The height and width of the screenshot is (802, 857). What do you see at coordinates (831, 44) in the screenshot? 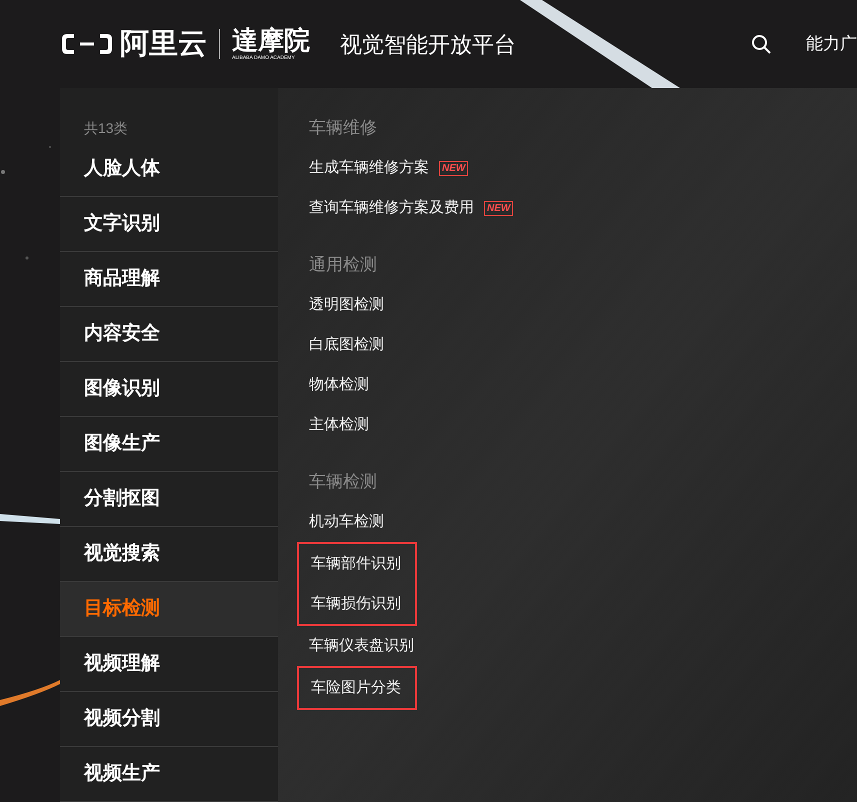
I see `nav-link: 能力广` at bounding box center [831, 44].